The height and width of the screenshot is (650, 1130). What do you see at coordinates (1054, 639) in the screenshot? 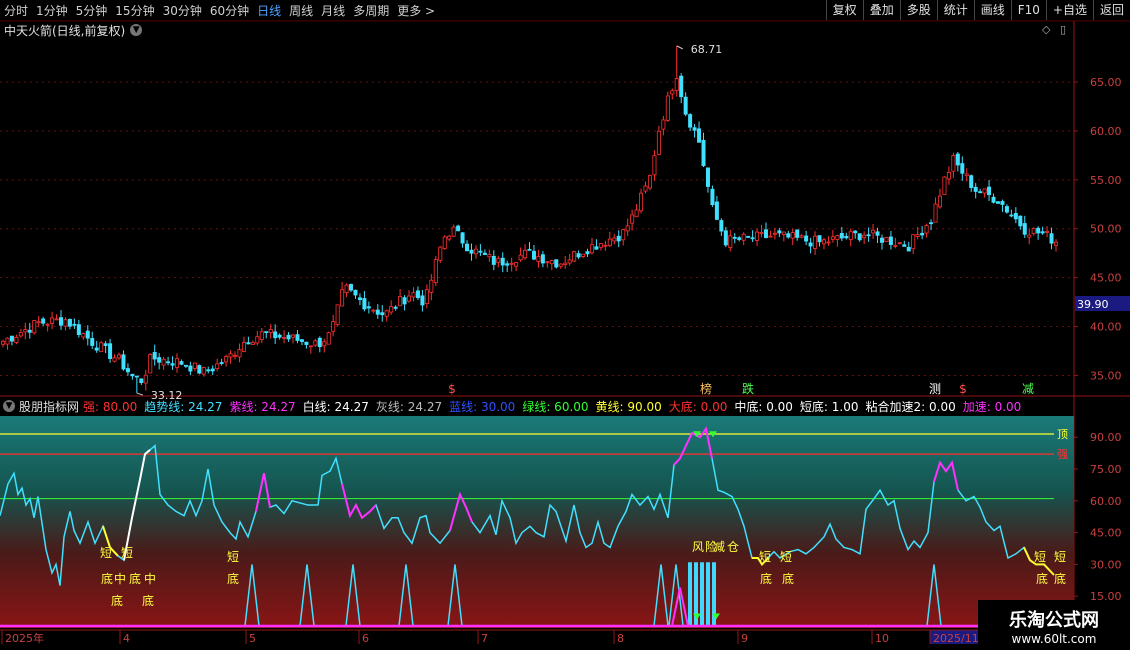
I see `watermark-url: www.60lt.com` at bounding box center [1054, 639].